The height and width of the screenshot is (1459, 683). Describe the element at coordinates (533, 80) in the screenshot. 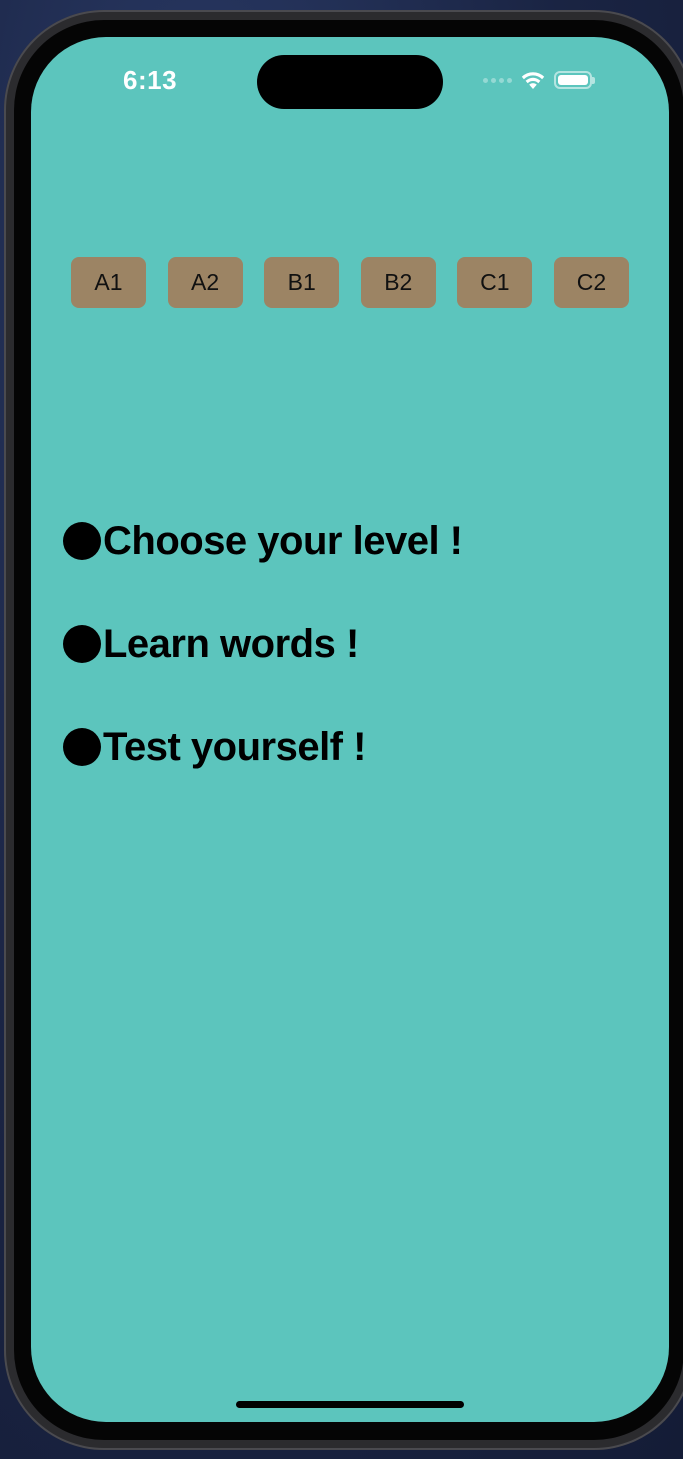

I see `wifi-icon` at that location.